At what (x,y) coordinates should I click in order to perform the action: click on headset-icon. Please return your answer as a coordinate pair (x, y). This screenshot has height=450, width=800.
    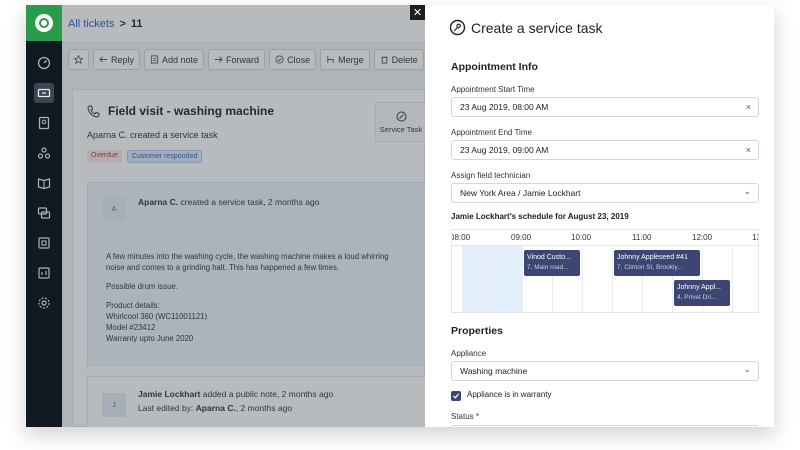
    Looking at the image, I should click on (44, 23).